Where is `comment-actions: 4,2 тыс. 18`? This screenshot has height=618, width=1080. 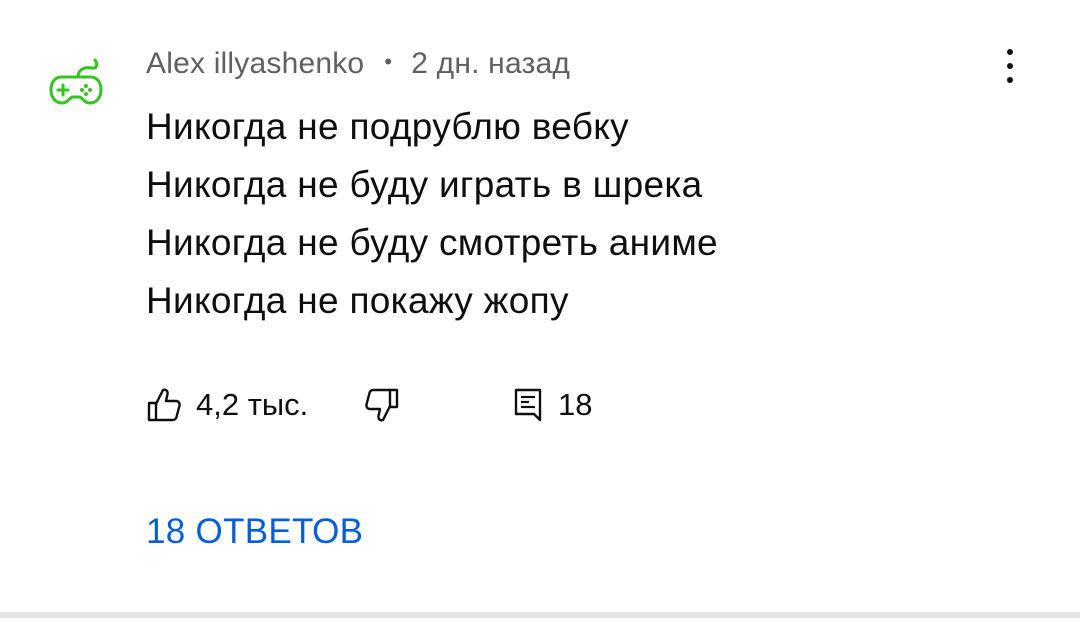
comment-actions: 4,2 тыс. 18 is located at coordinates (446, 405).